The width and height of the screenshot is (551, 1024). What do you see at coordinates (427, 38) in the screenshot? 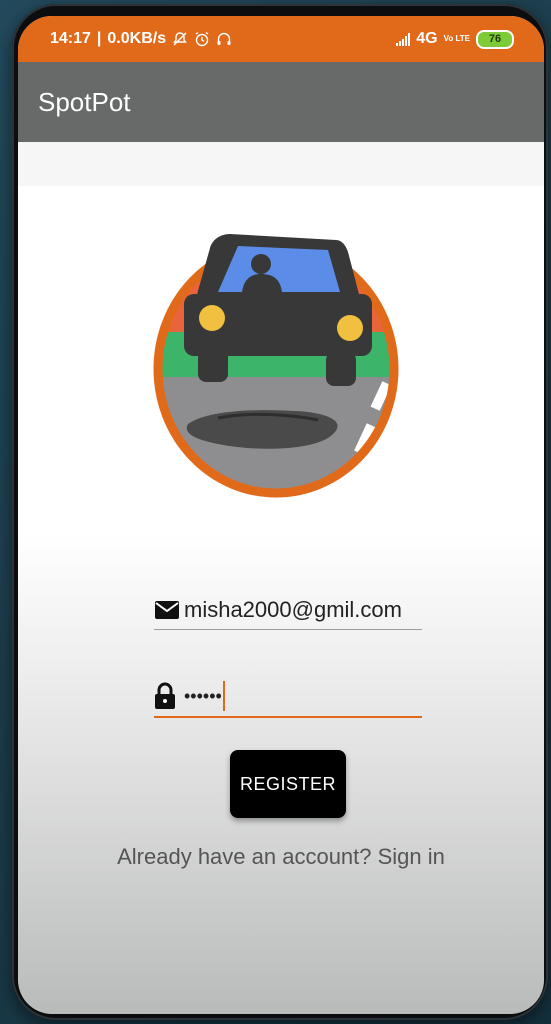
I see `network-type: 4G` at bounding box center [427, 38].